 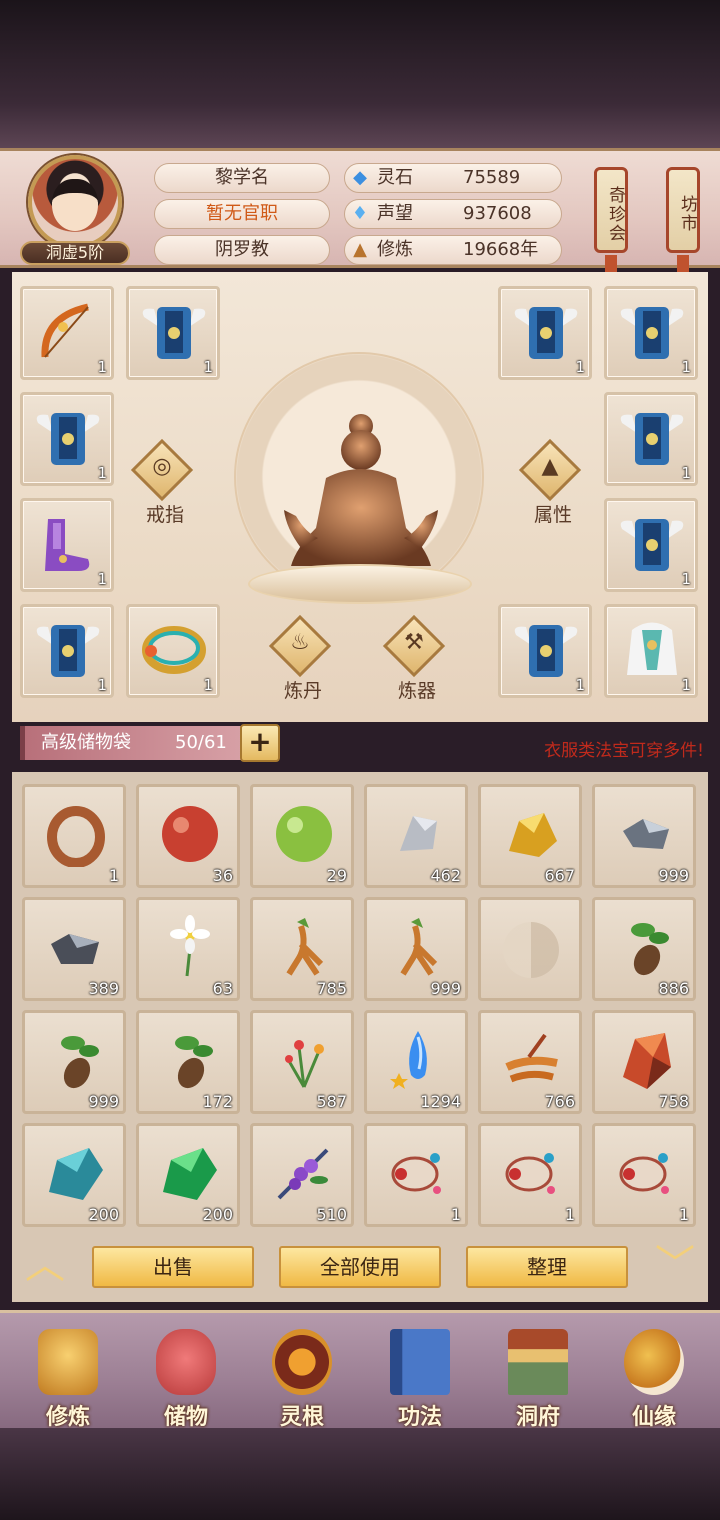 I want to click on fur-robe-icon, so click(x=652, y=648).